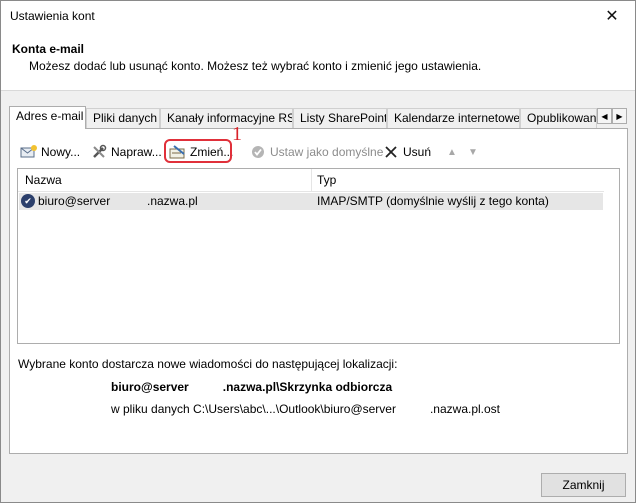  Describe the element at coordinates (47, 117) in the screenshot. I see `tab-email: Adres e-mail` at that location.